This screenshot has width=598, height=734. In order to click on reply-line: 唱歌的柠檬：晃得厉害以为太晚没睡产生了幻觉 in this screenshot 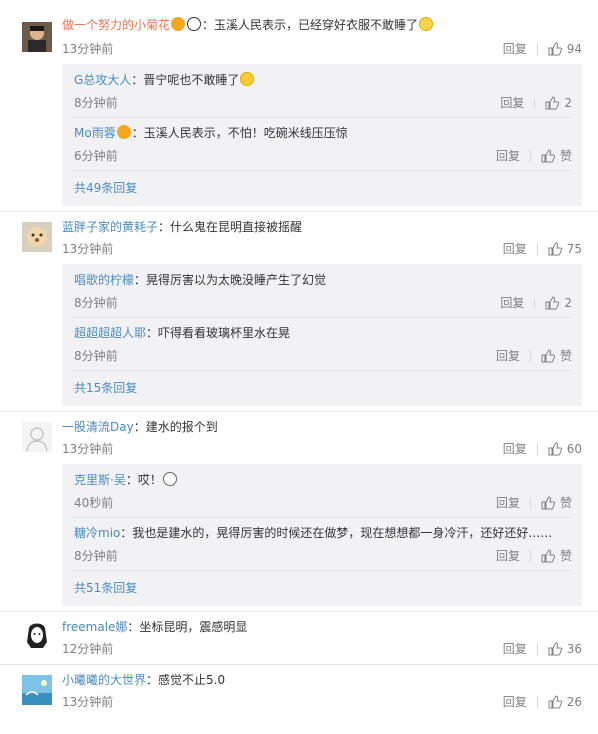, I will do `click(200, 280)`.